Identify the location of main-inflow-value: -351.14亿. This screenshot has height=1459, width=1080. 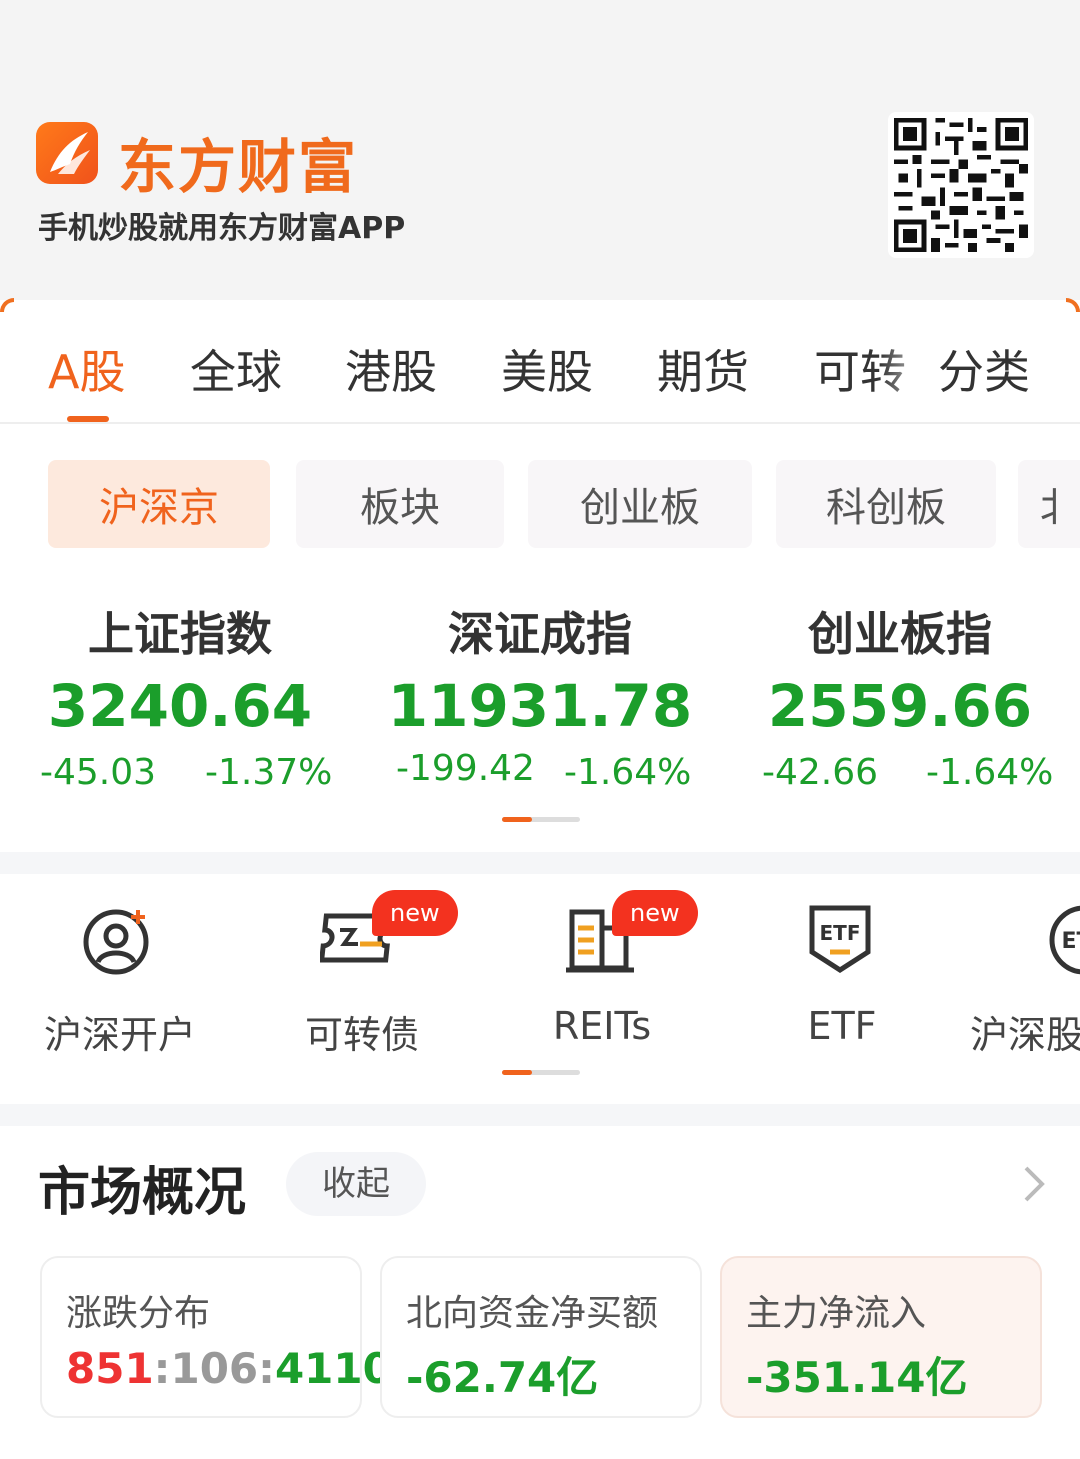
(857, 1377).